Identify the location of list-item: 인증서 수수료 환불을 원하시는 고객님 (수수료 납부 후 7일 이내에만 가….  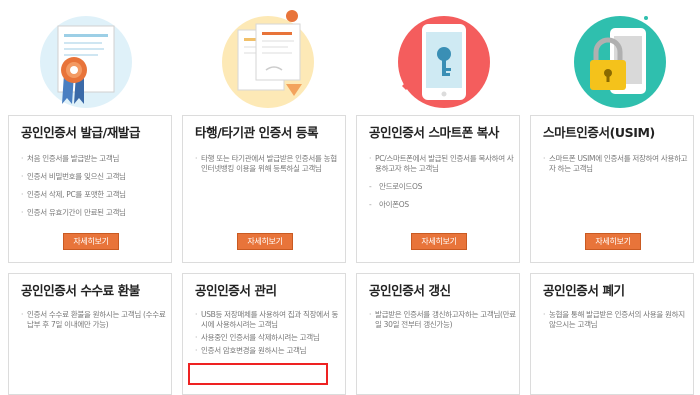
(95, 320).